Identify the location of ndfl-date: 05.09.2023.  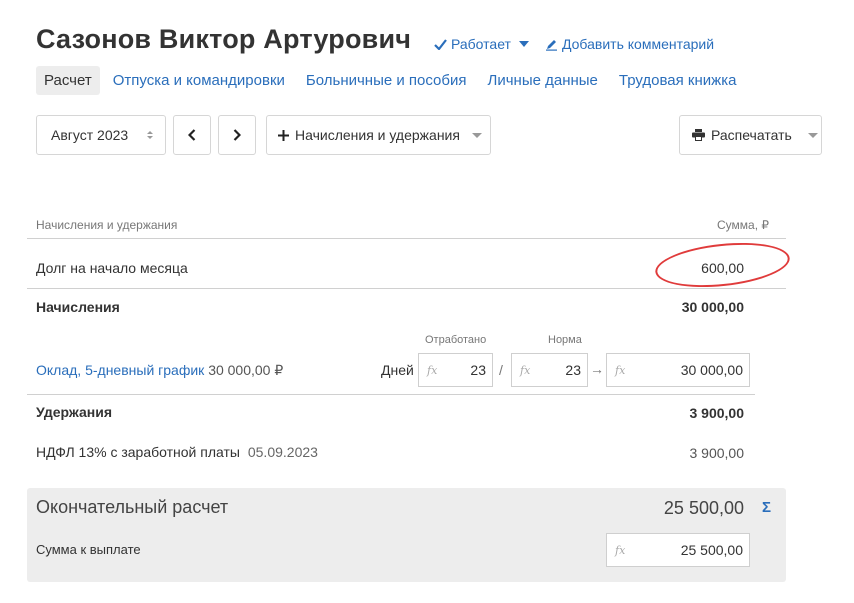
(282, 452).